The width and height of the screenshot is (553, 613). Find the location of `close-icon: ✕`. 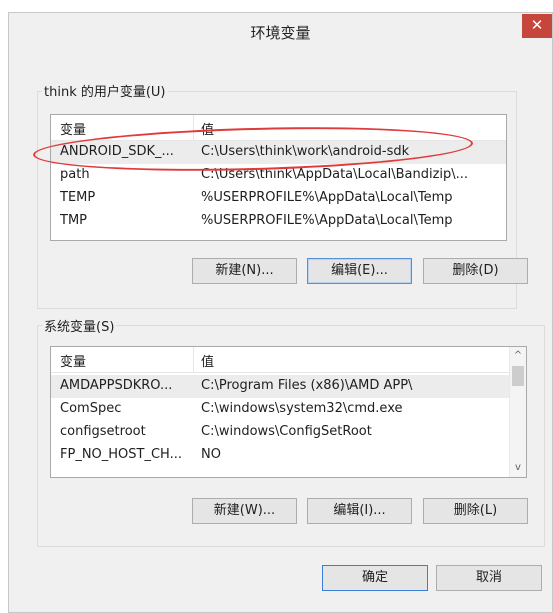

close-icon: ✕ is located at coordinates (537, 25).